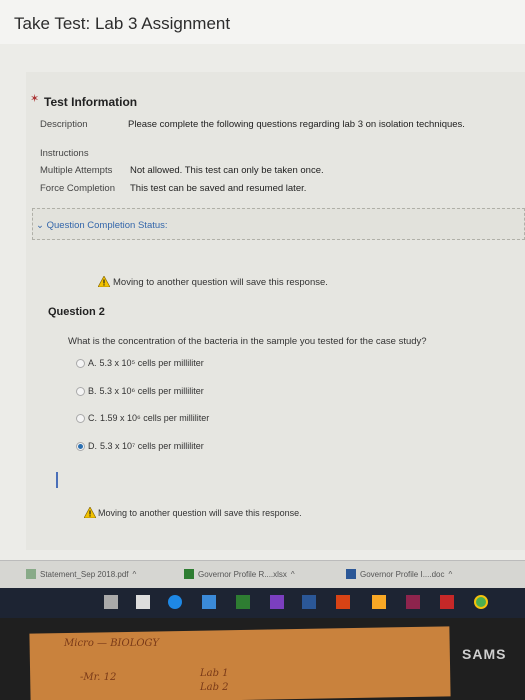 The image size is (525, 700). What do you see at coordinates (447, 602) in the screenshot?
I see `powerpoint-icon` at bounding box center [447, 602].